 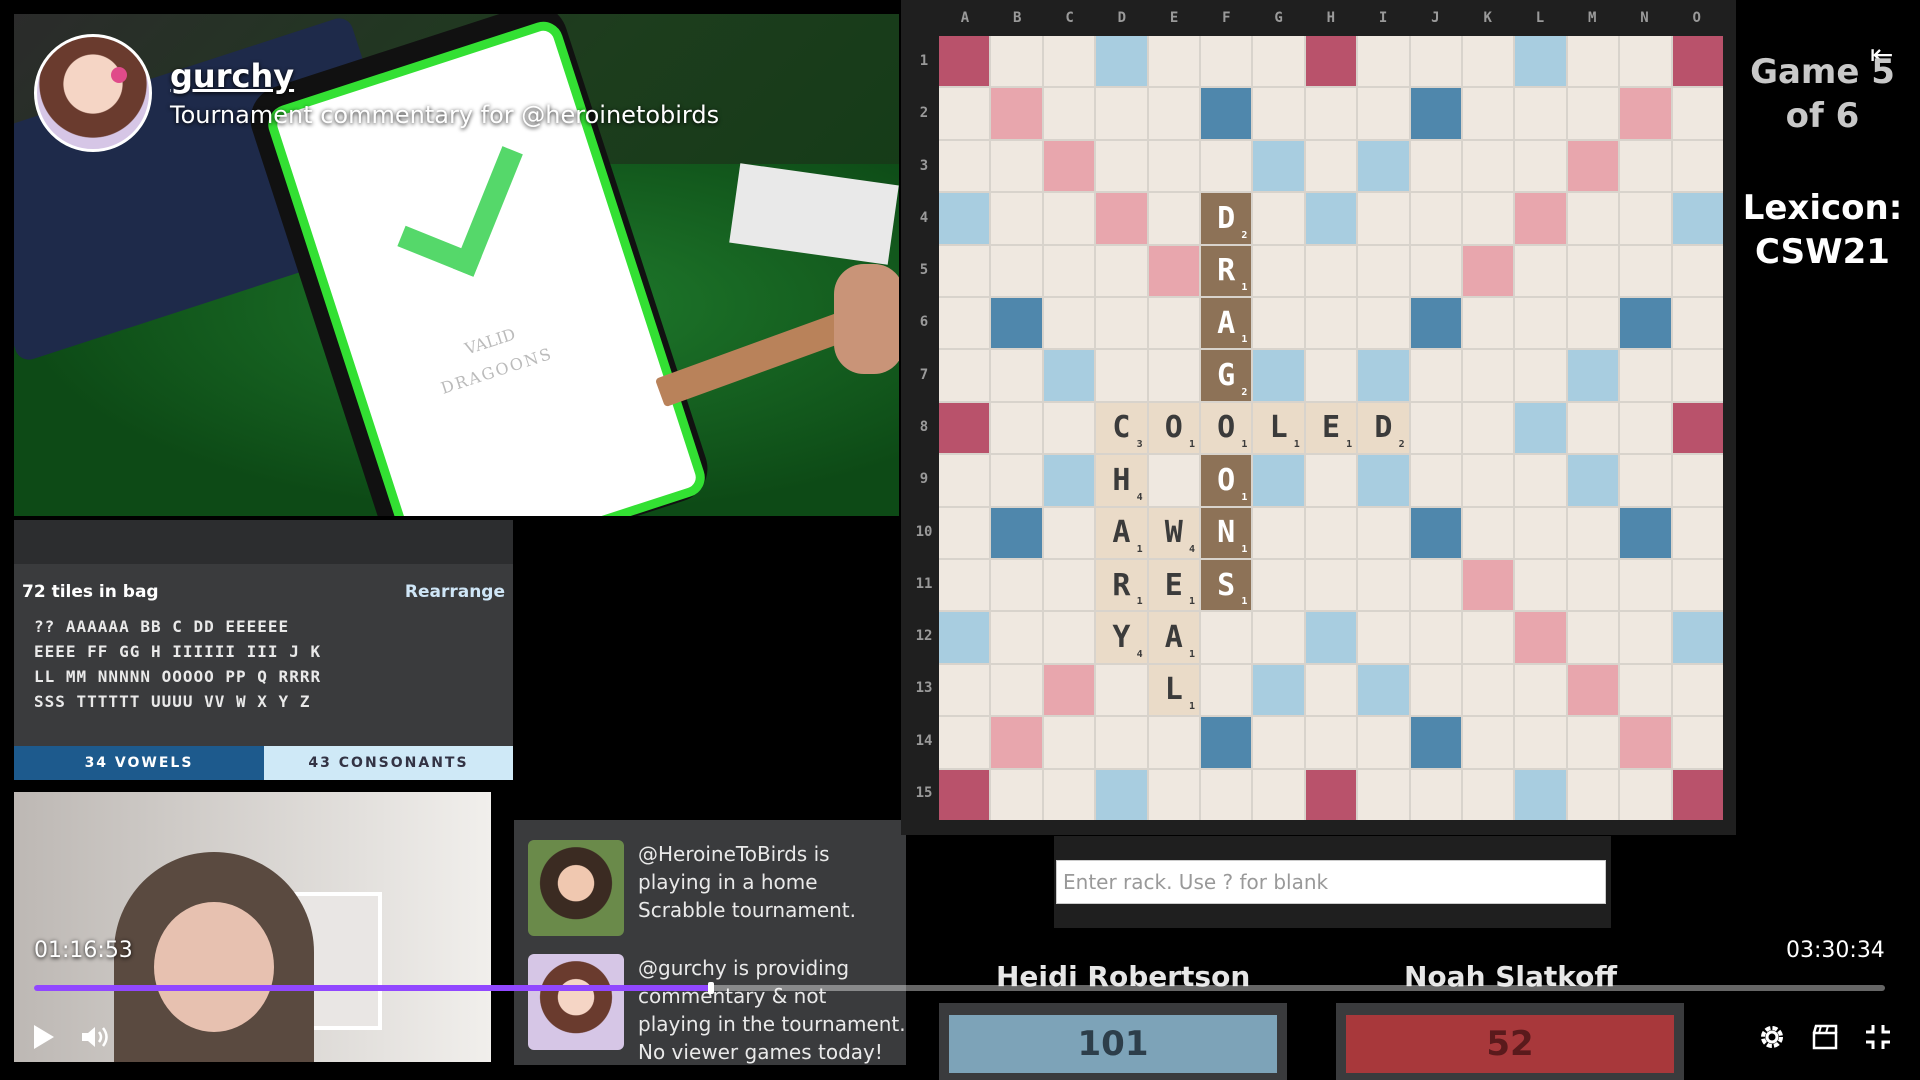 I want to click on rack-input, so click(x=1331, y=882).